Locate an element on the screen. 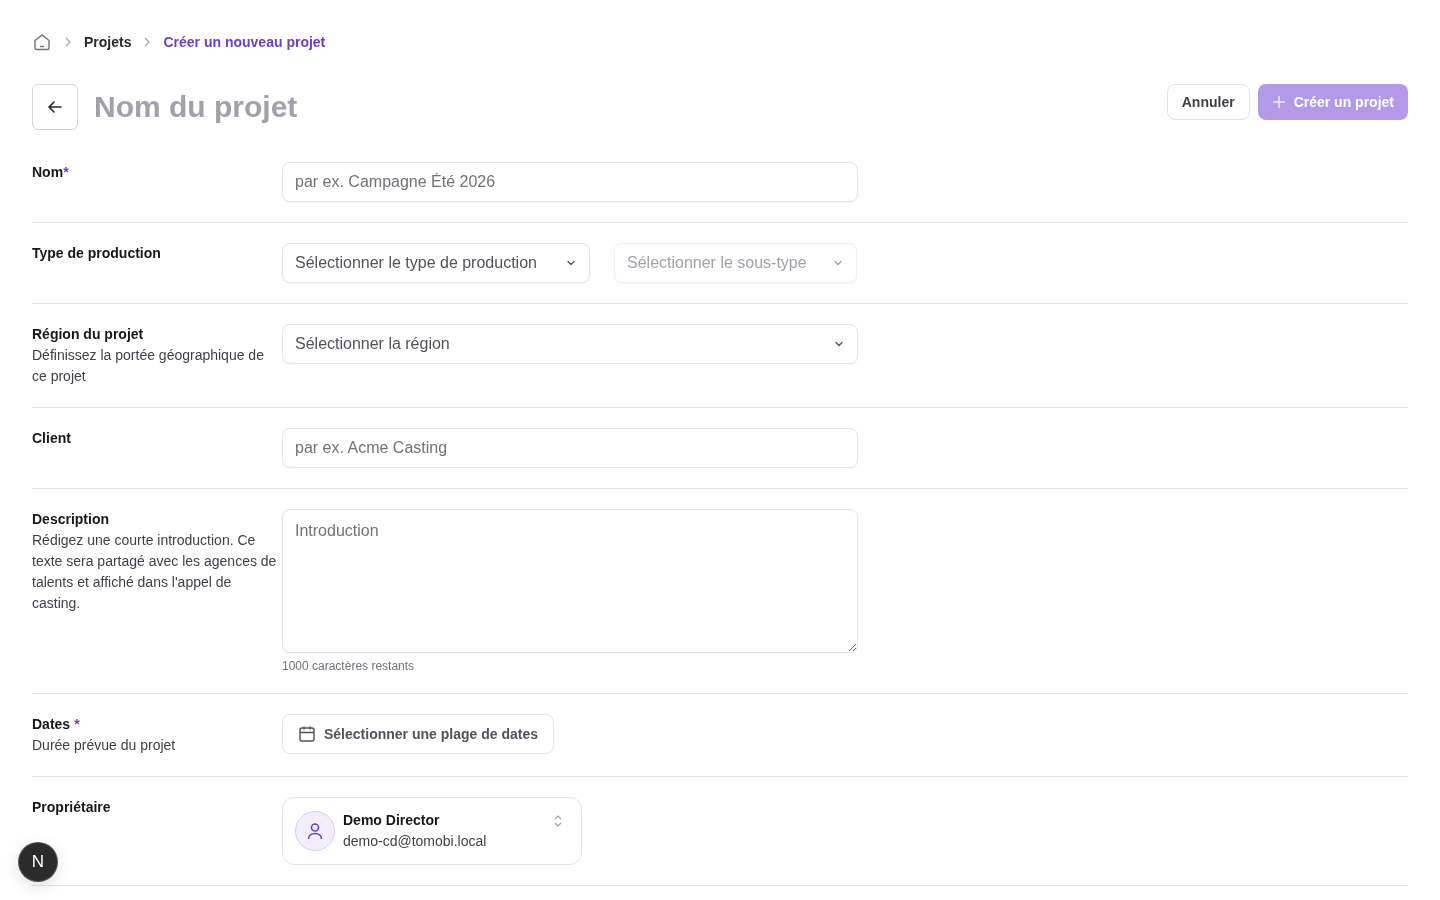 This screenshot has height=900, width=1440. field-description: Rédigez une courte introduction. Ce texte sera partagé avec les agences de talents et affiché dans l'appel de casting. is located at coordinates (155, 572).